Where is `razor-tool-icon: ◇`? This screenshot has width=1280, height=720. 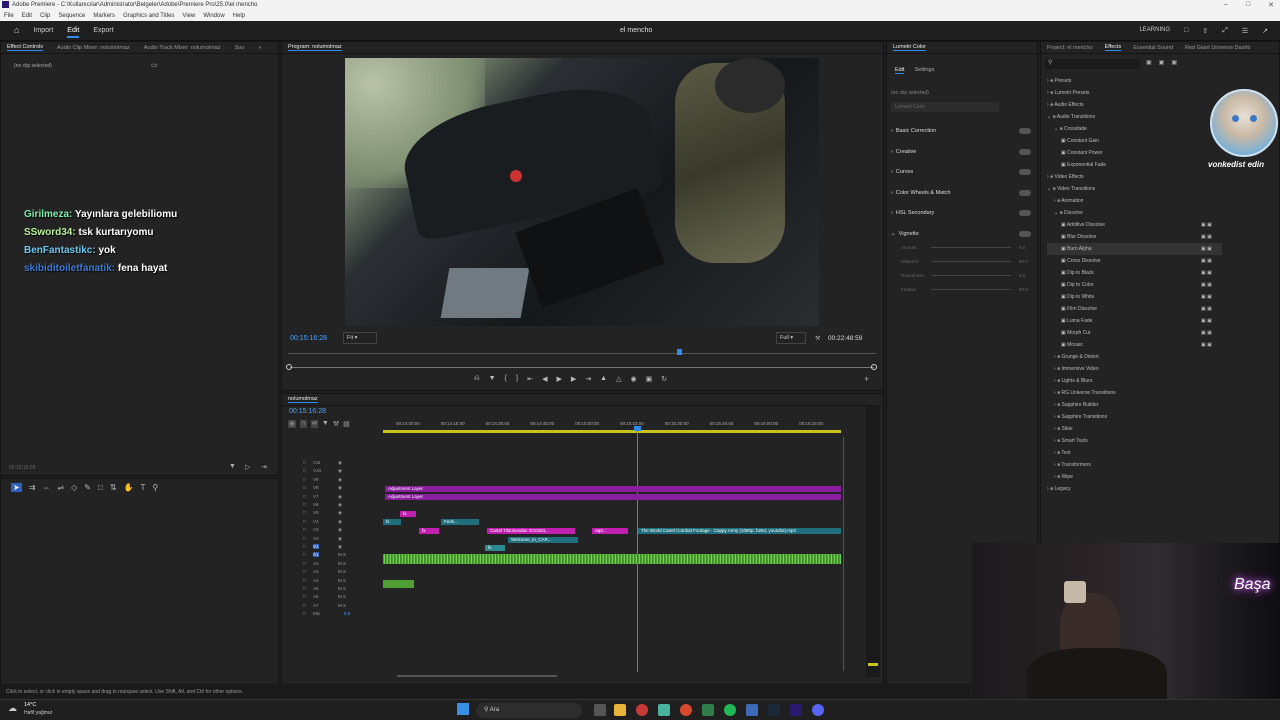 razor-tool-icon: ◇ is located at coordinates (74, 487).